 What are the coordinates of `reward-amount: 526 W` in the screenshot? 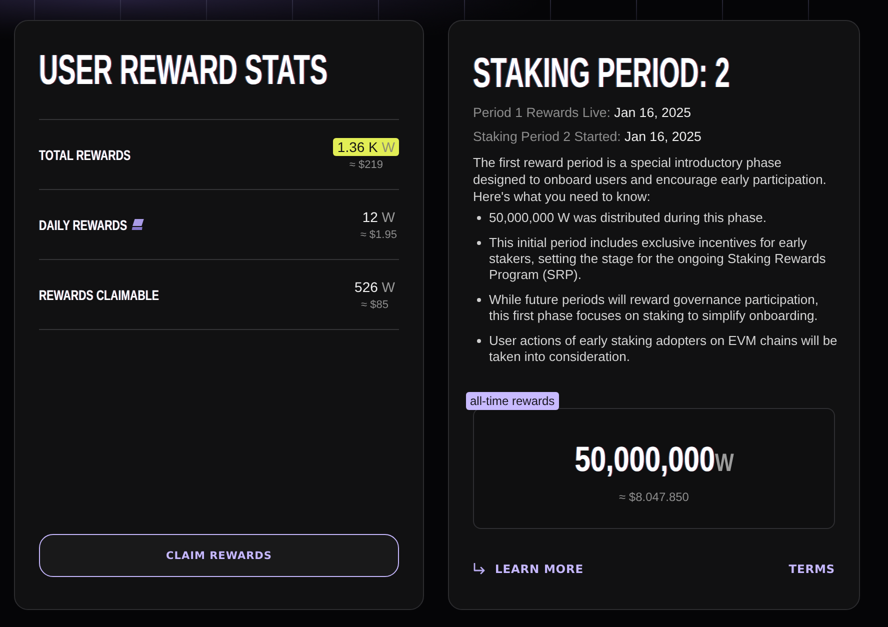 It's located at (375, 287).